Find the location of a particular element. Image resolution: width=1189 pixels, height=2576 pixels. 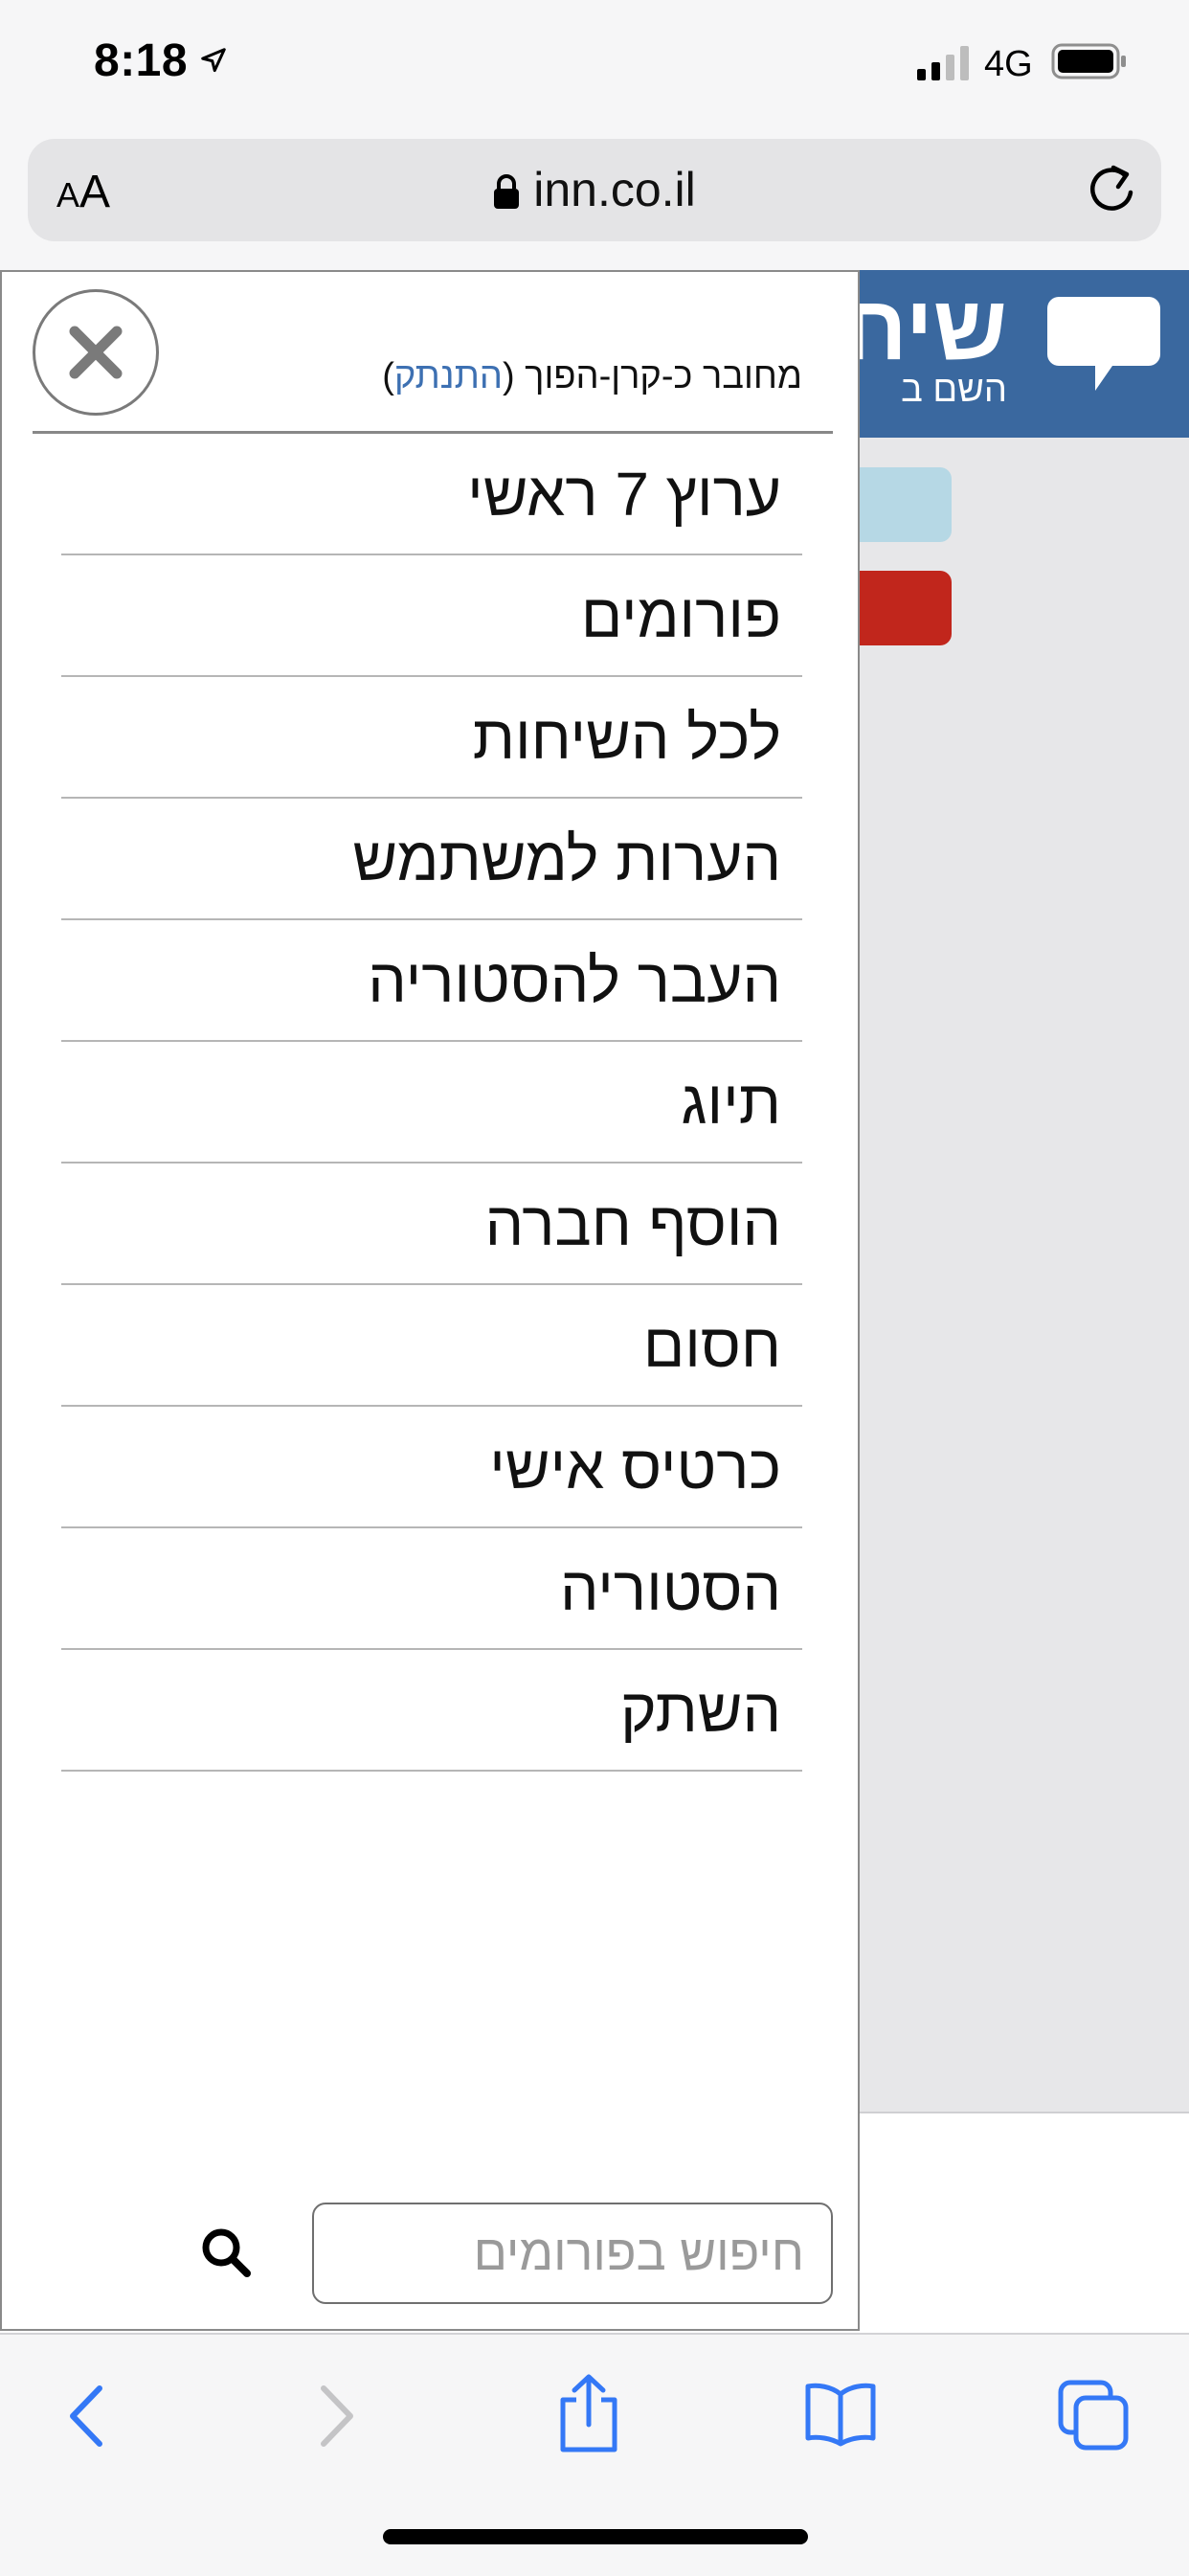

url-text: inn.co.il is located at coordinates (614, 189).